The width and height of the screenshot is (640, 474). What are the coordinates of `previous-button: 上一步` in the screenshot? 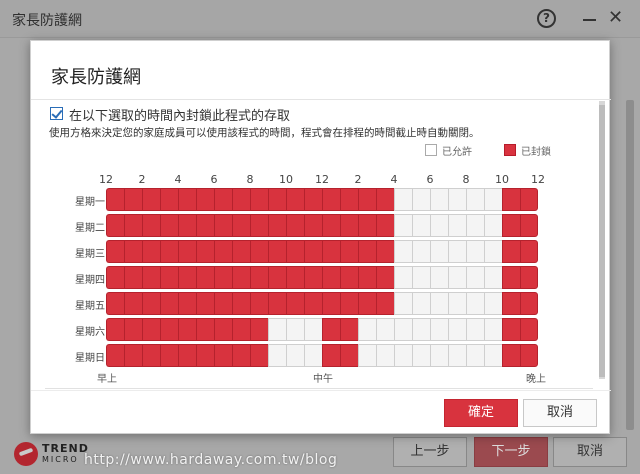 It's located at (430, 452).